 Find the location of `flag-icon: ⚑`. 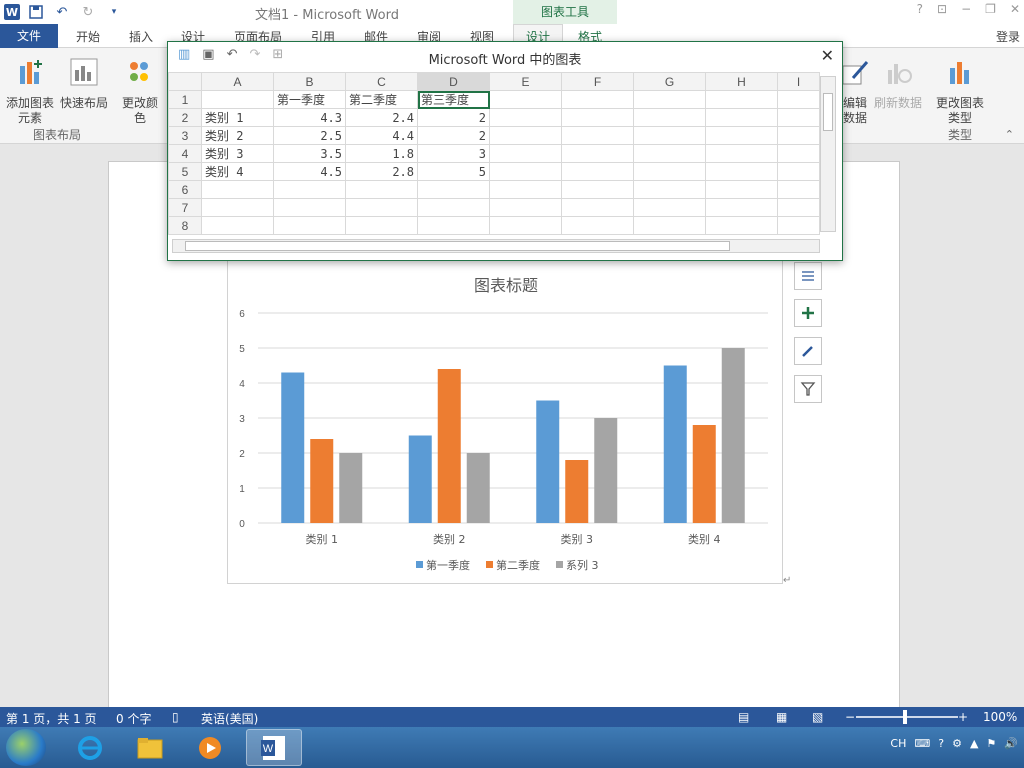

flag-icon: ⚑ is located at coordinates (991, 743).